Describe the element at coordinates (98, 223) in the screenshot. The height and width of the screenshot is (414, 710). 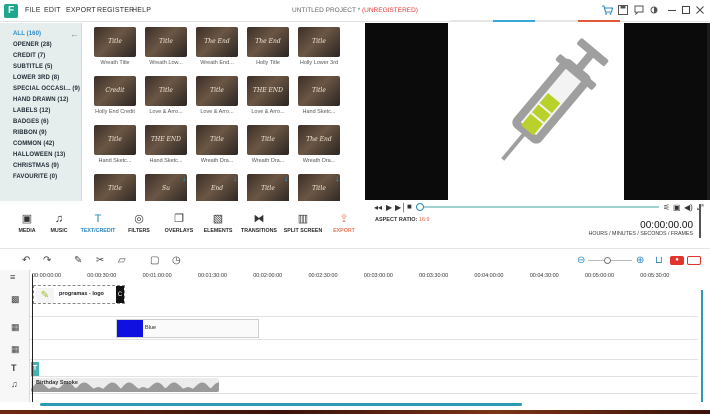
I see `tool-text-credit: T TEXT/CREDIT` at that location.